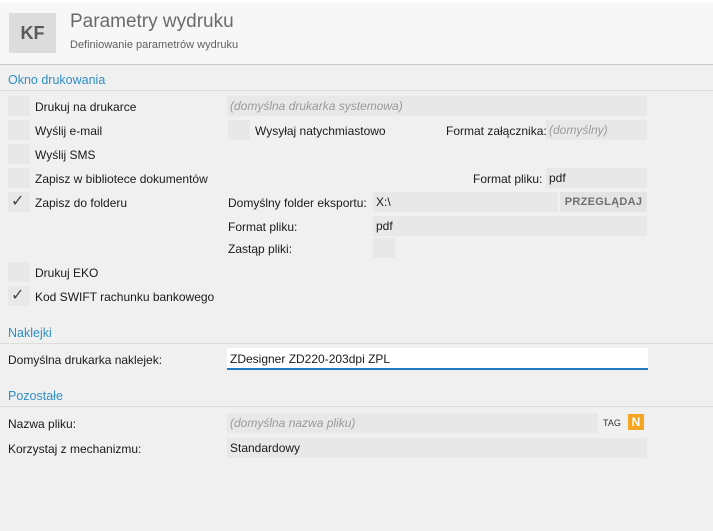 This screenshot has height=531, width=713. What do you see at coordinates (260, 249) in the screenshot?
I see `replace-files-label: Zastąp pliki:` at bounding box center [260, 249].